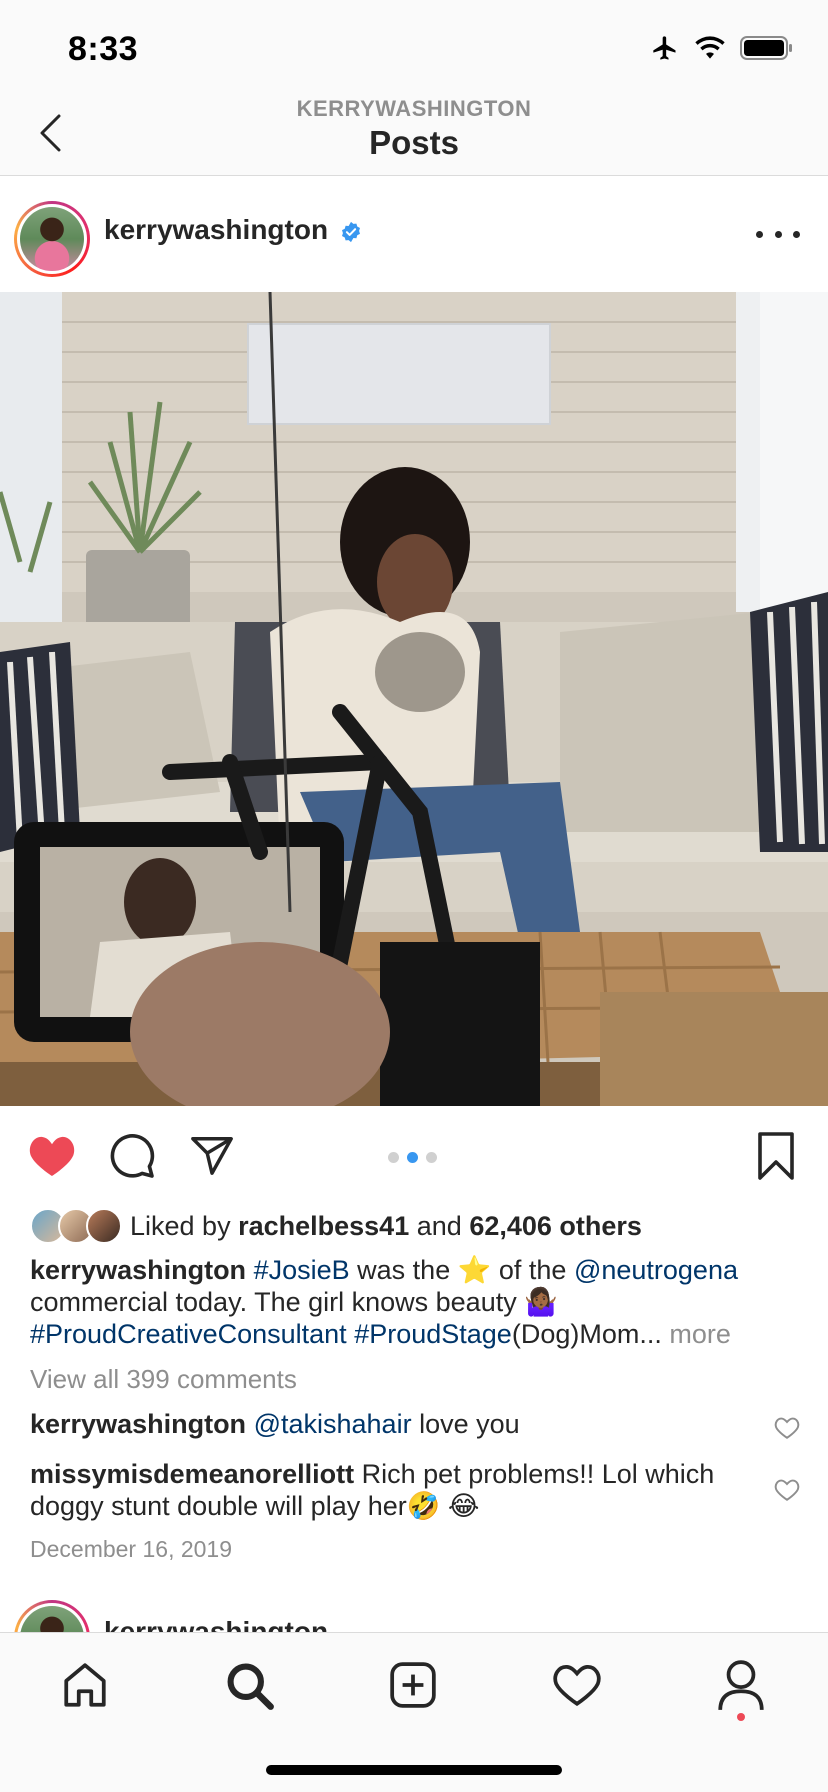  What do you see at coordinates (555, 1226) in the screenshot?
I see `likes-count: 62,406 others` at bounding box center [555, 1226].